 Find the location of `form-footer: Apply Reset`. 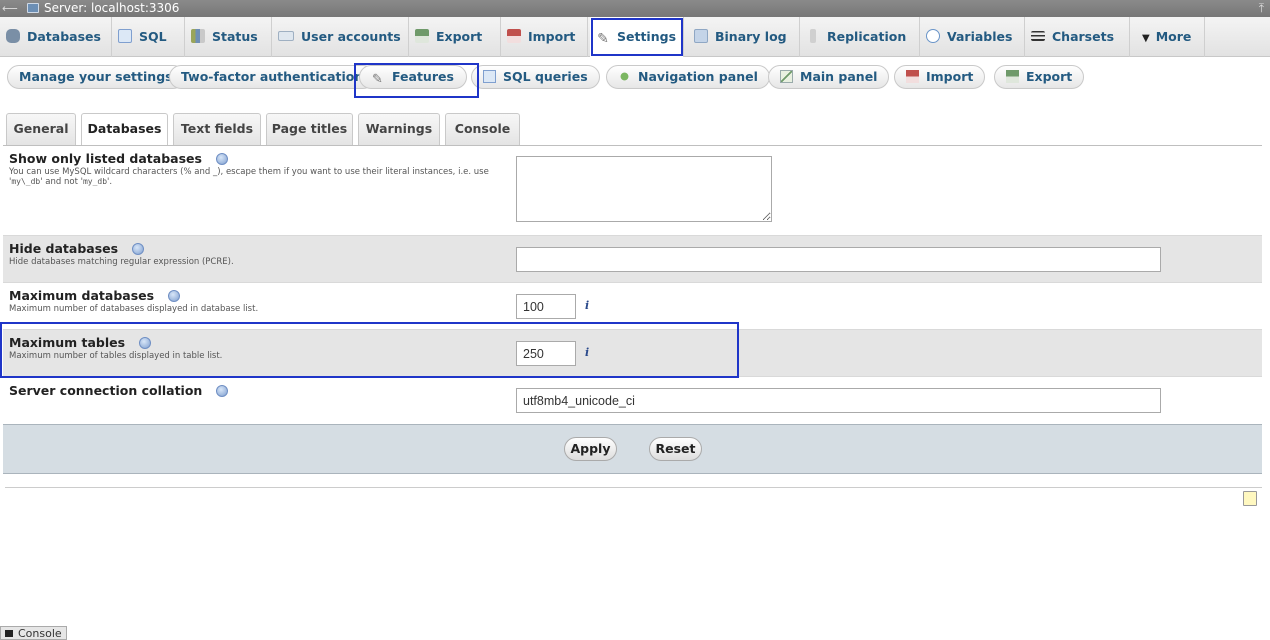

form-footer: Apply Reset is located at coordinates (632, 449).